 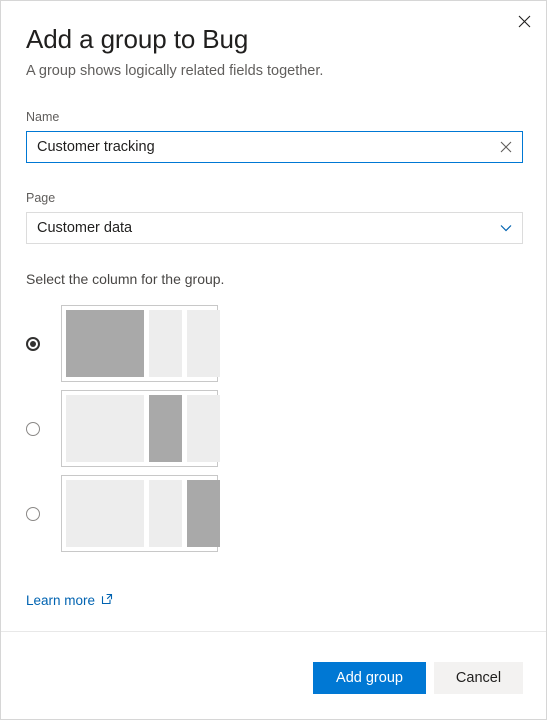 I want to click on external-link-icon, so click(x=107, y=600).